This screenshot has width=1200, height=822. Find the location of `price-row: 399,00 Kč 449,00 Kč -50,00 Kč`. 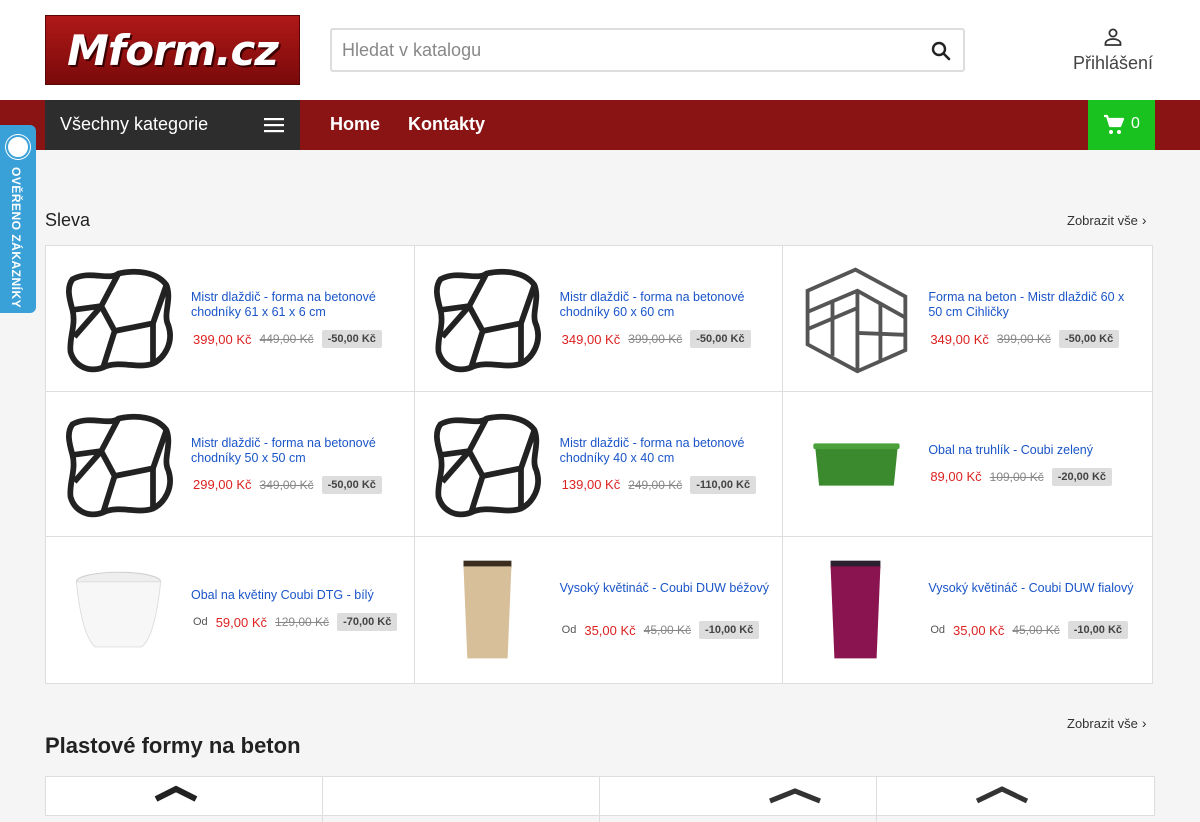

price-row: 399,00 Kč 449,00 Kč -50,00 Kč is located at coordinates (287, 339).